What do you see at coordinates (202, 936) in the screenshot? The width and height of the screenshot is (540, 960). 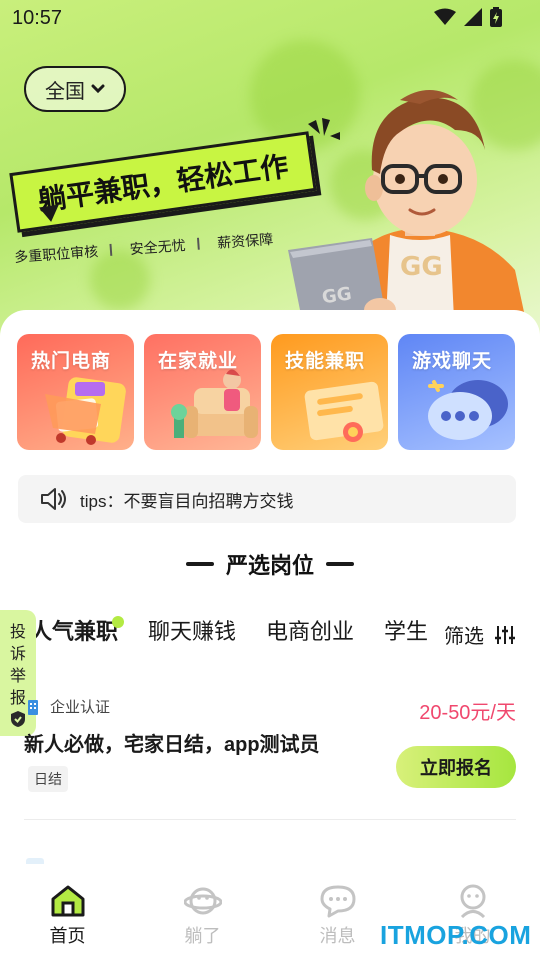 I see `nav-label: 躺了` at bounding box center [202, 936].